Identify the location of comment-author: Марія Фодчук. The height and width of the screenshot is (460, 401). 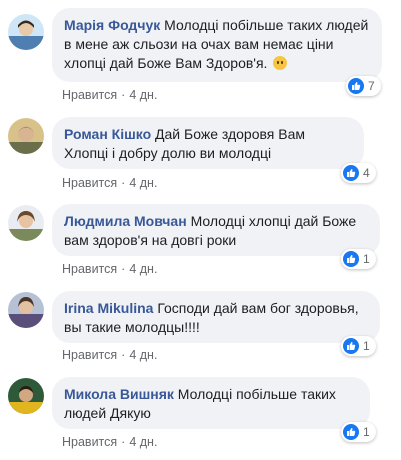
(112, 25).